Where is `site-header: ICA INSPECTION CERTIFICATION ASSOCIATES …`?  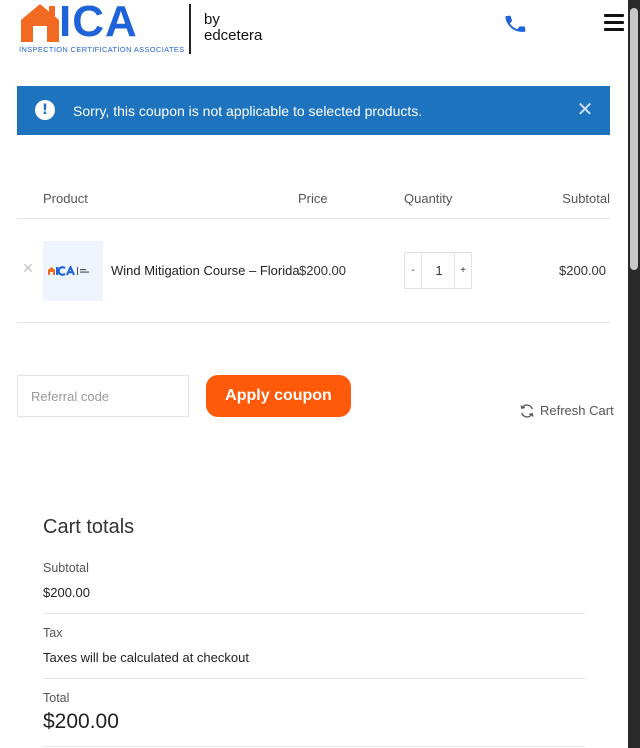
site-header: ICA INSPECTION CERTIFICATION ASSOCIATES … is located at coordinates (314, 31).